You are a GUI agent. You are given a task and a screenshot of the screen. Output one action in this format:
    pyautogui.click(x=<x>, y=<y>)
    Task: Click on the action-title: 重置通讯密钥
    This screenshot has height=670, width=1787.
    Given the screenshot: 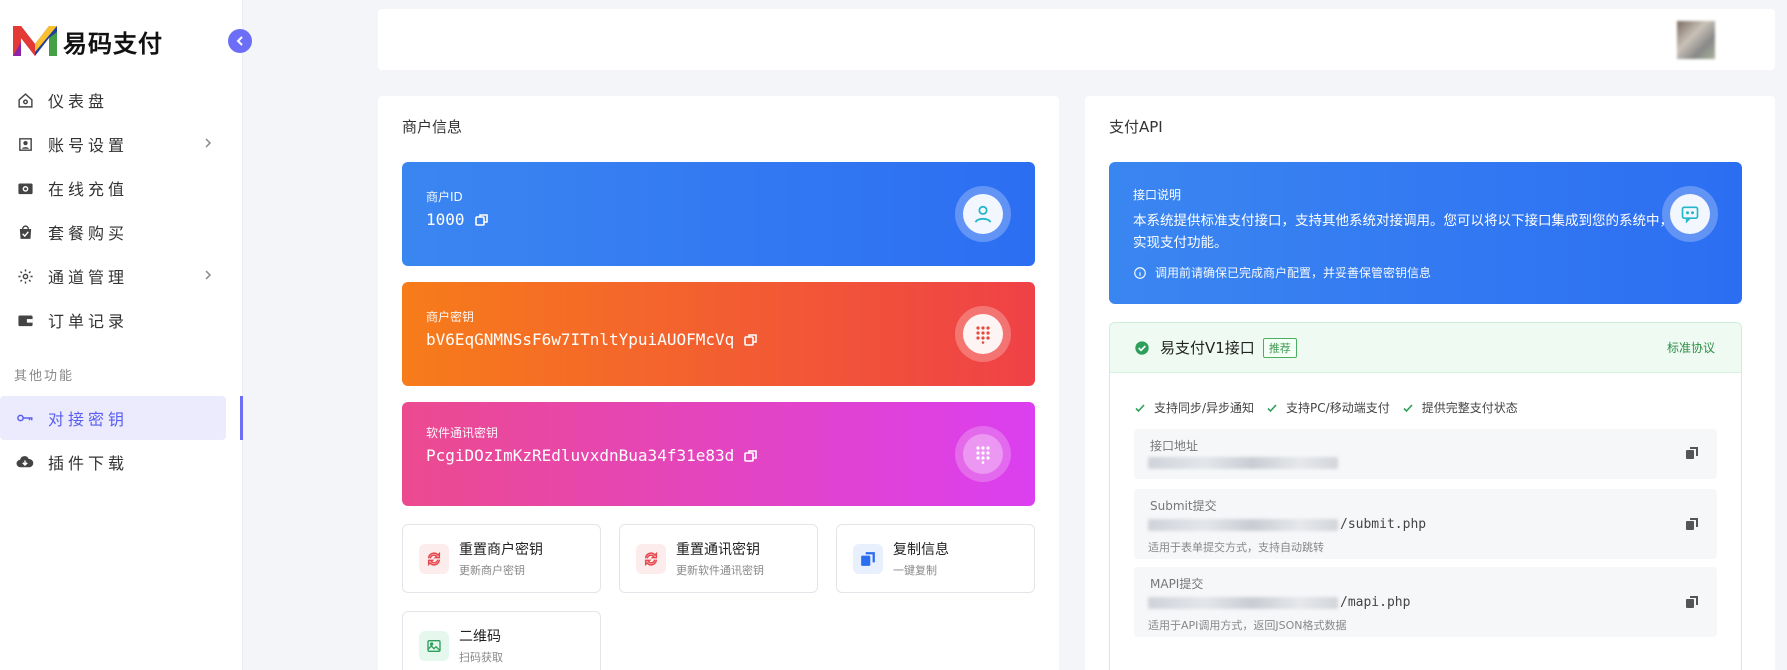 What is the action you would take?
    pyautogui.click(x=718, y=550)
    